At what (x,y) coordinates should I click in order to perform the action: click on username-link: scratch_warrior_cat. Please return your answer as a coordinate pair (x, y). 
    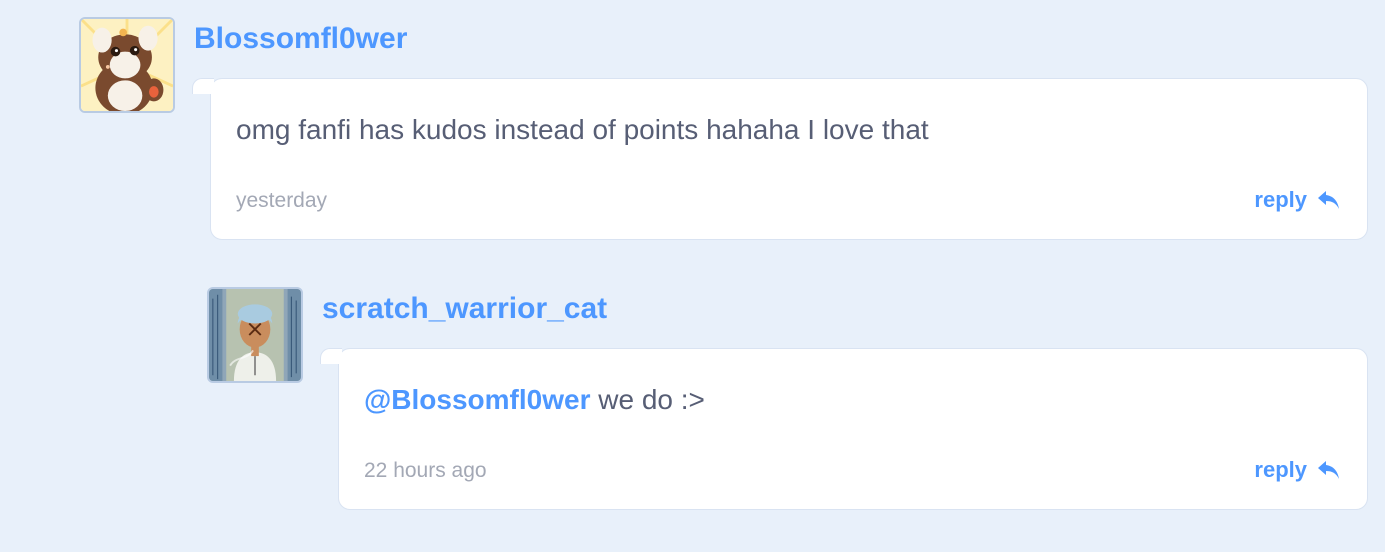
    Looking at the image, I should click on (464, 309).